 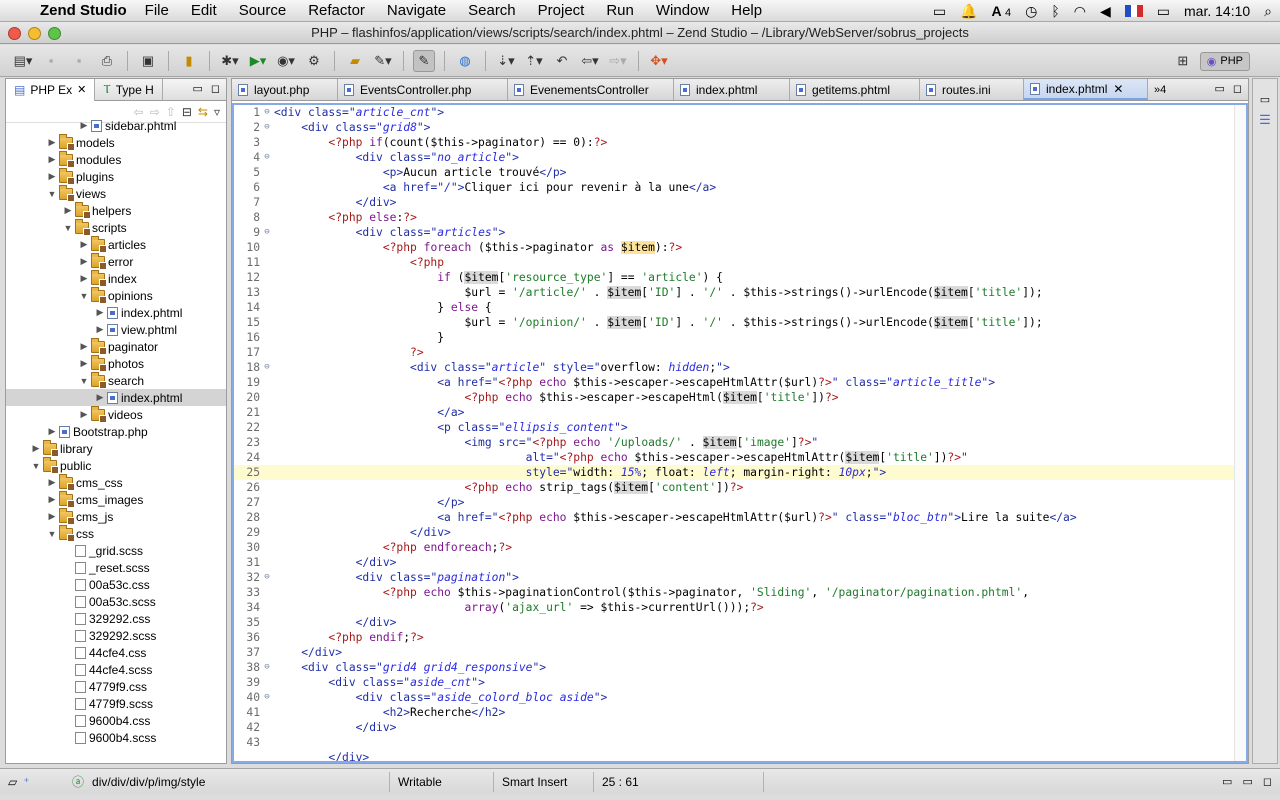 What do you see at coordinates (1105, 11) in the screenshot?
I see `volume-icon: ◀` at bounding box center [1105, 11].